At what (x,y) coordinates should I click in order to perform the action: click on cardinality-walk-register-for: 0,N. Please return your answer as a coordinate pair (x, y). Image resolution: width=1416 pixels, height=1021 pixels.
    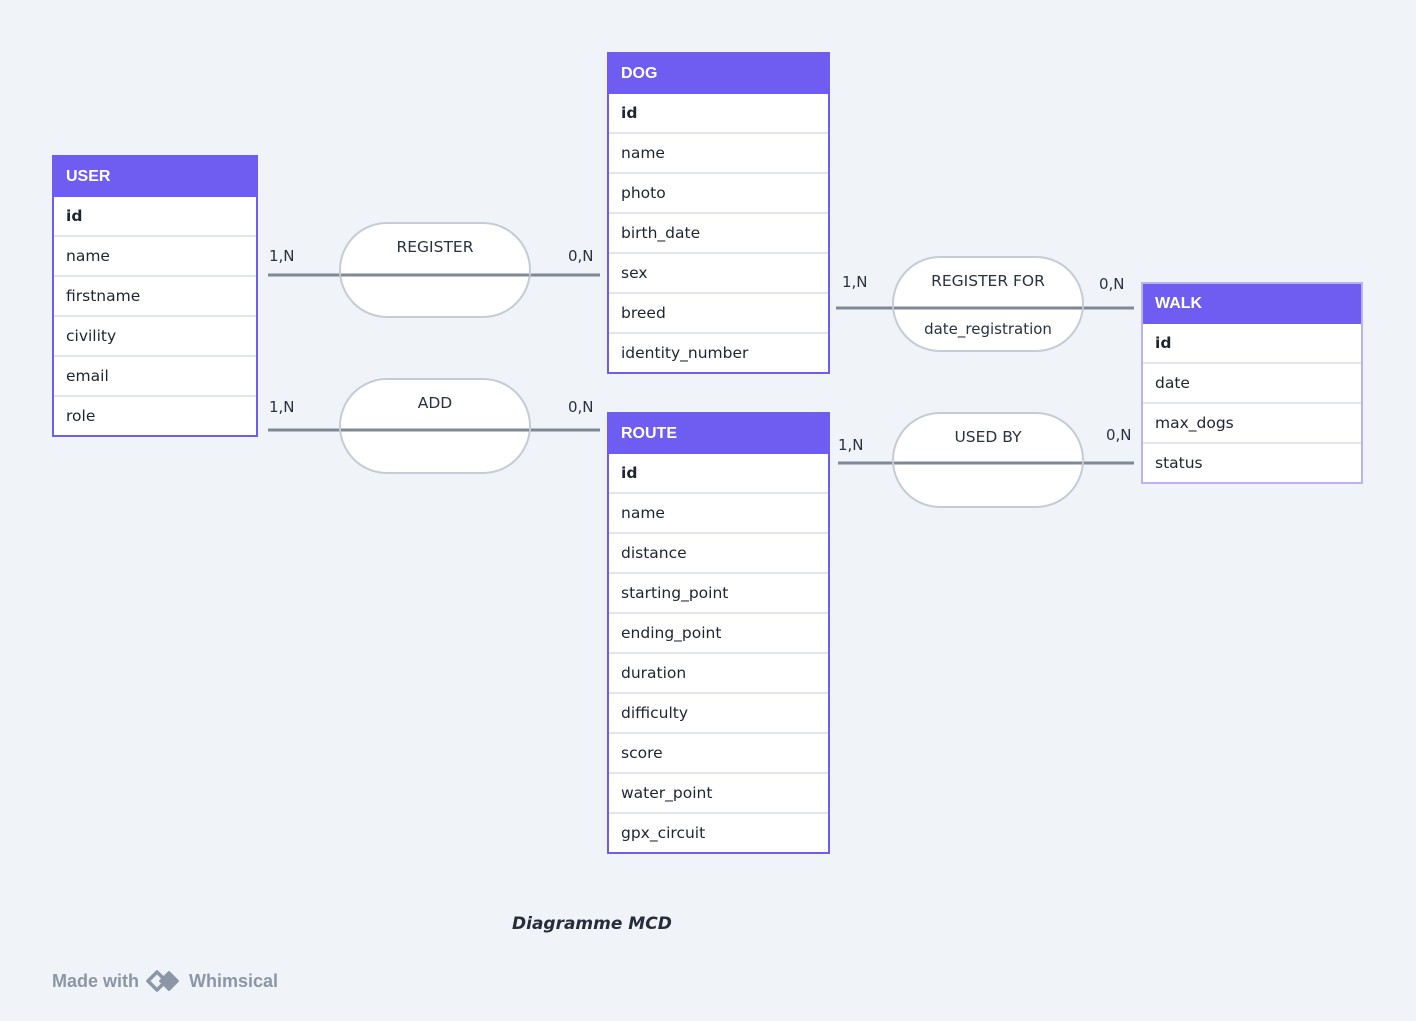
    Looking at the image, I should click on (1112, 284).